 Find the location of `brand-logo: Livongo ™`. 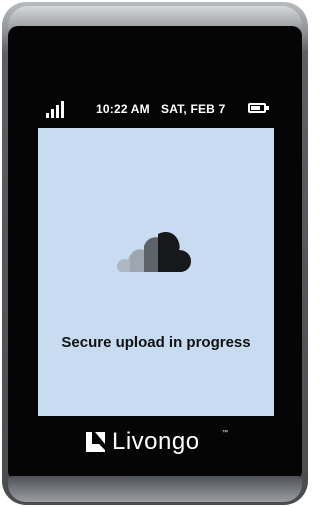

brand-logo: Livongo ™ is located at coordinates (161, 443).